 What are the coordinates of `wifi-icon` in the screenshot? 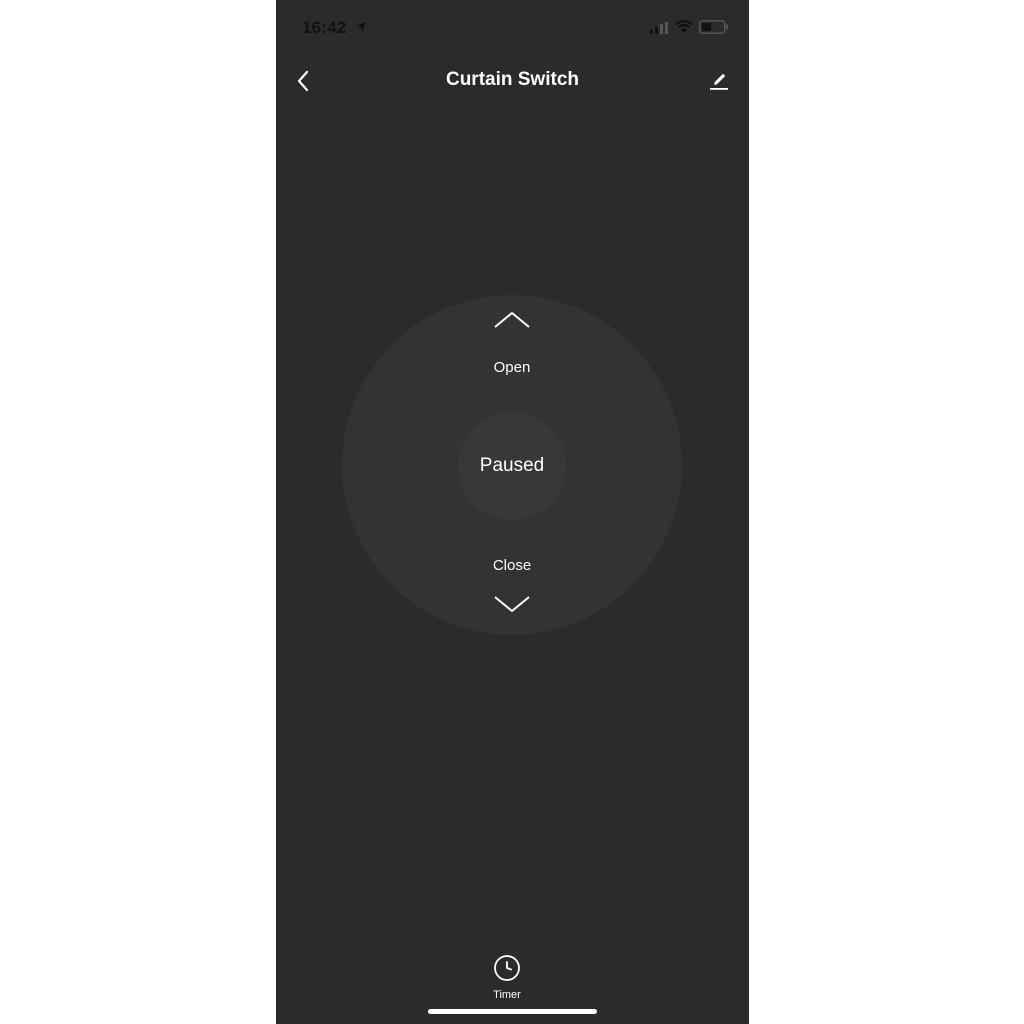 It's located at (684, 26).